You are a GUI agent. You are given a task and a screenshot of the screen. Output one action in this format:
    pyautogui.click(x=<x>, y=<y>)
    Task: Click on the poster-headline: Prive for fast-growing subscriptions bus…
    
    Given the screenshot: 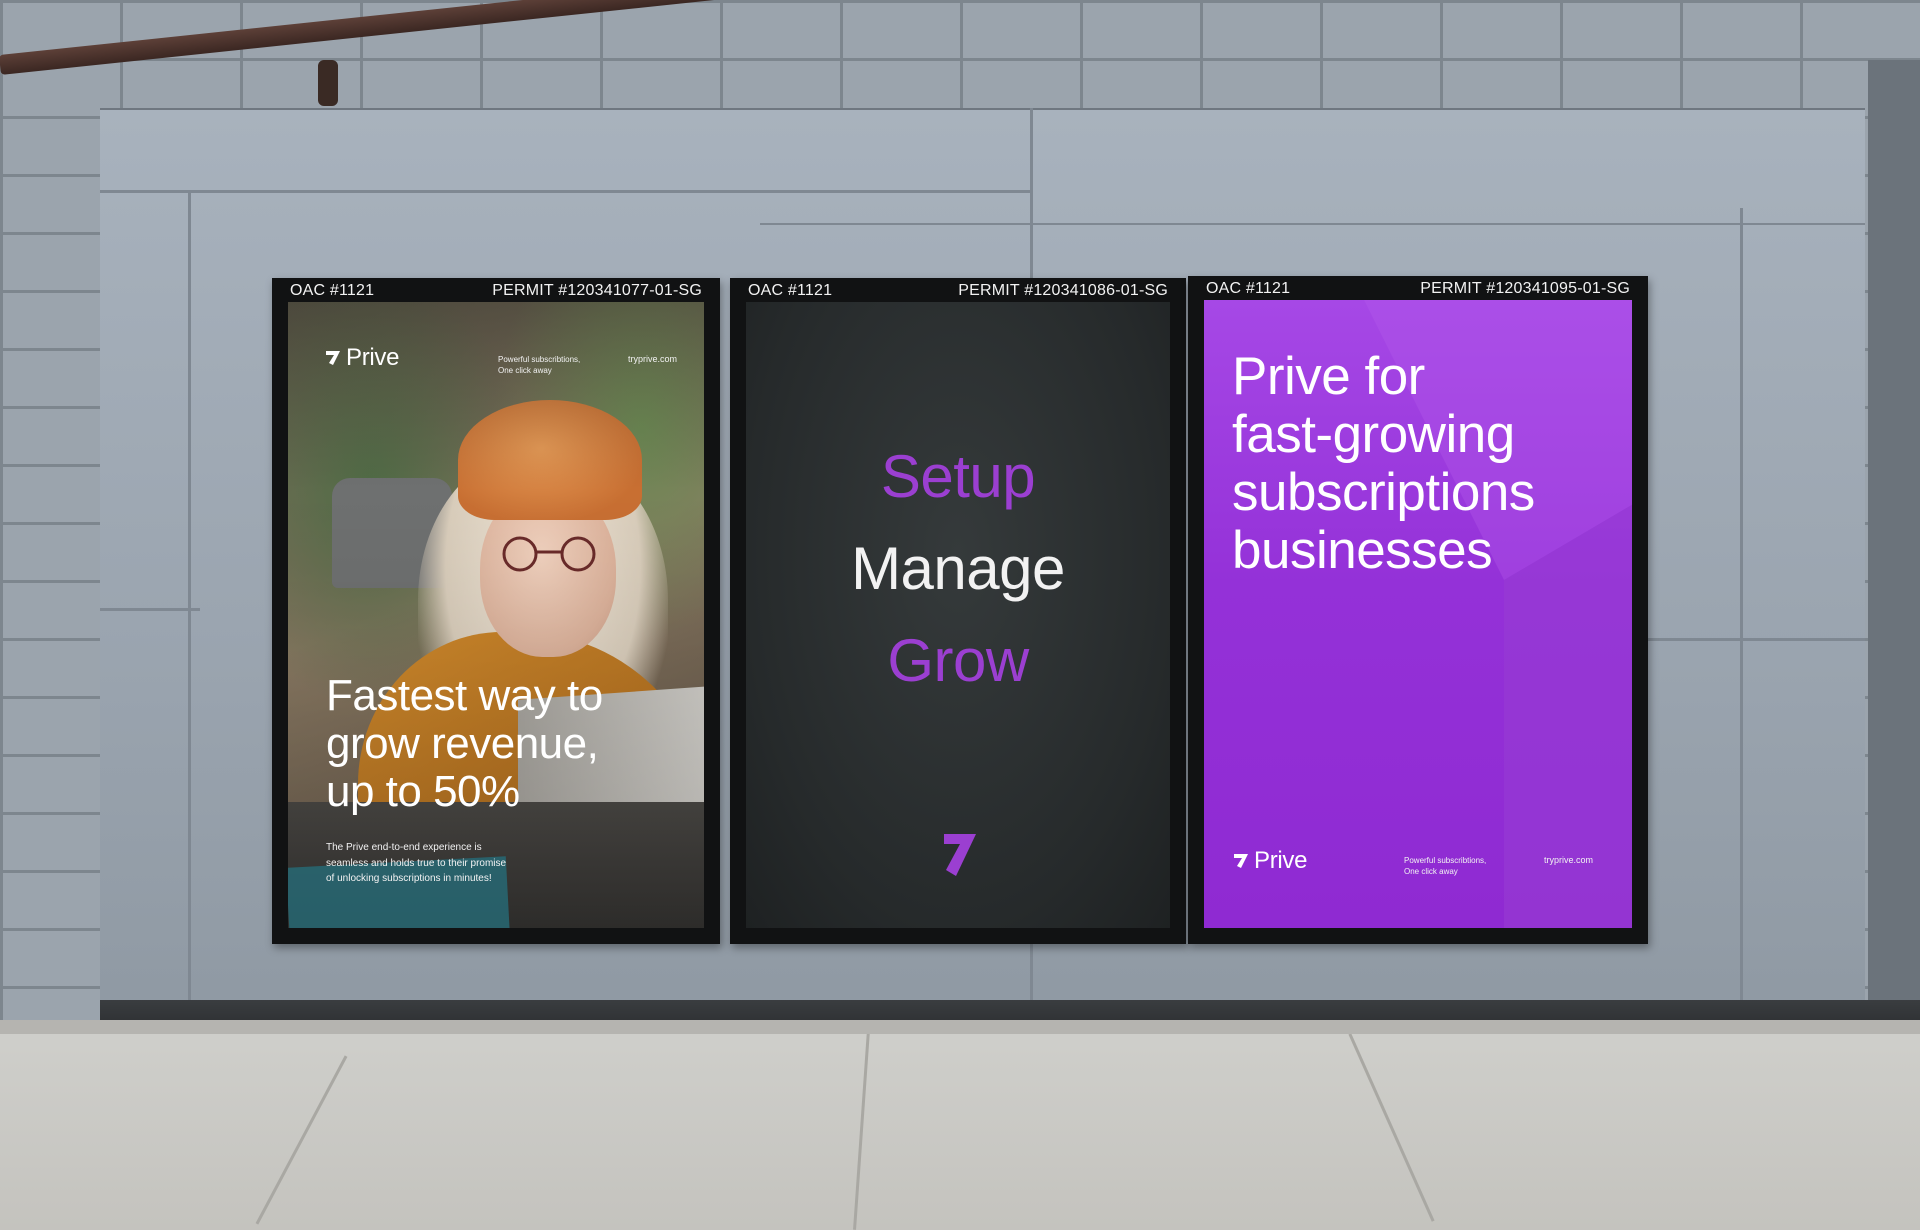 What is the action you would take?
    pyautogui.click(x=1412, y=464)
    